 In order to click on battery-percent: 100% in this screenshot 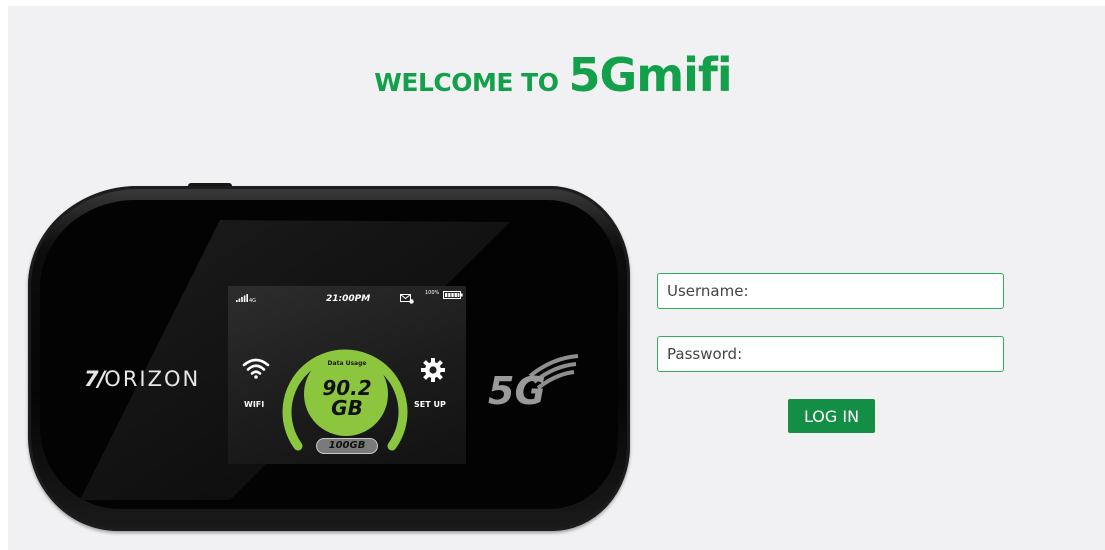, I will do `click(432, 293)`.